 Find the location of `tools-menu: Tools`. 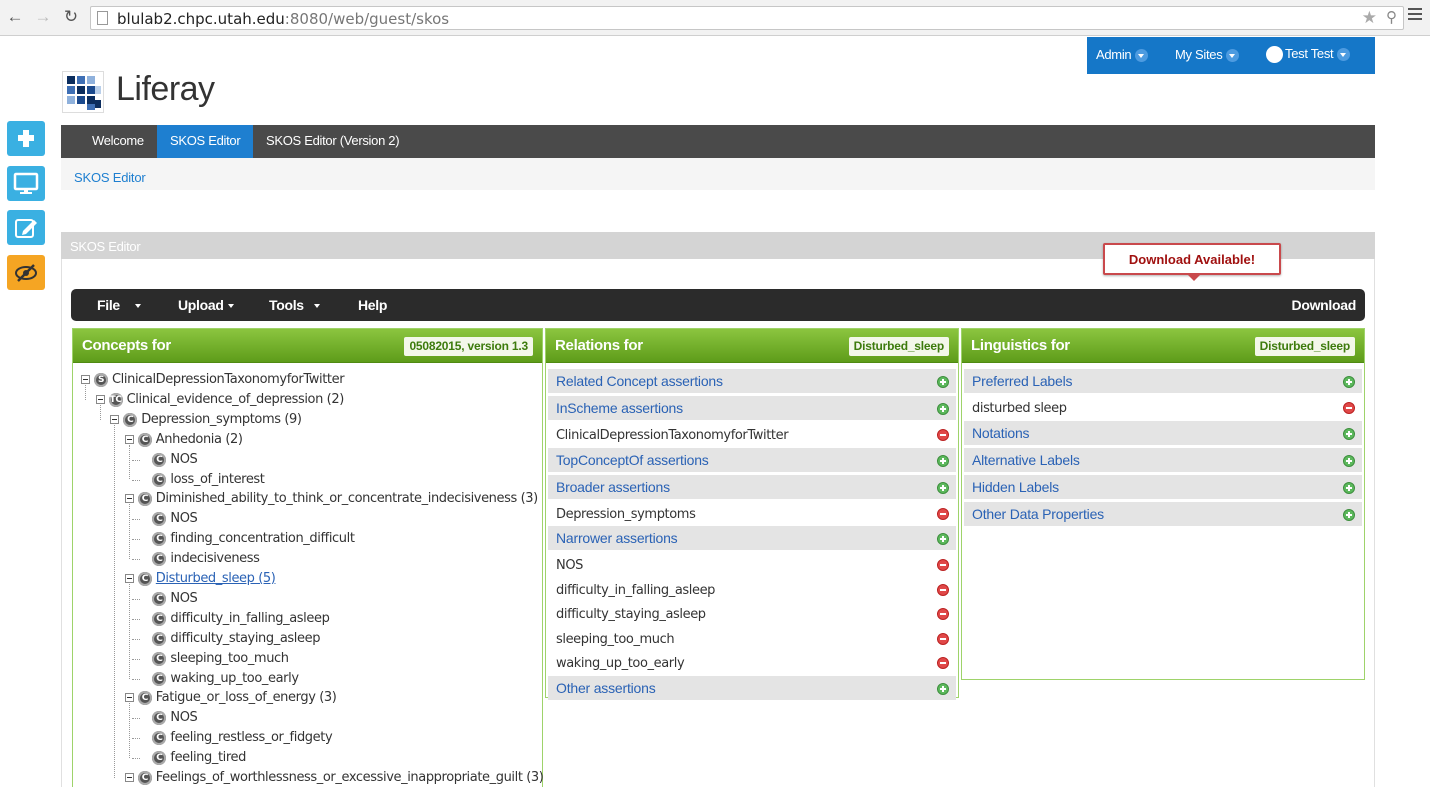

tools-menu: Tools is located at coordinates (294, 305).